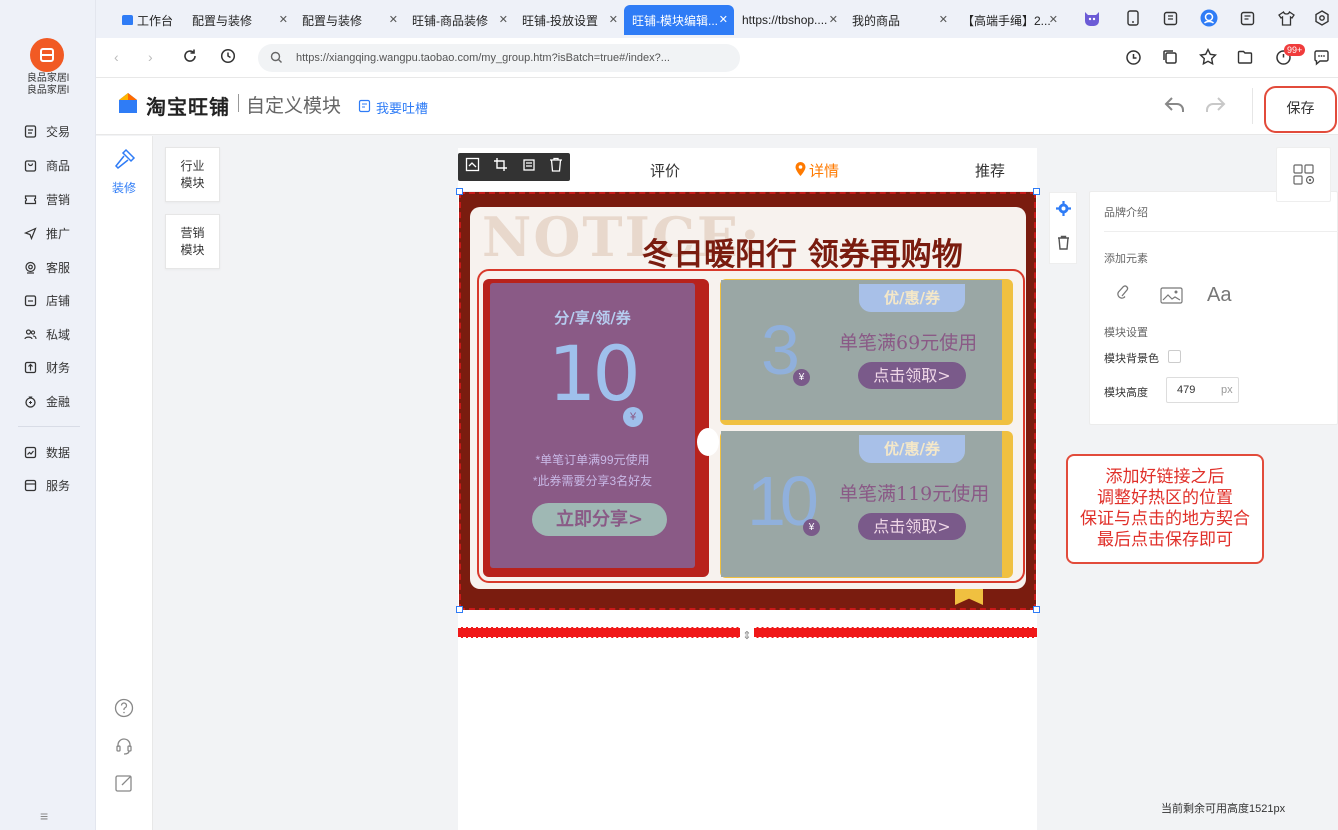 This screenshot has height=830, width=1338. I want to click on tab-my-products: 我的商品 ✕, so click(899, 20).